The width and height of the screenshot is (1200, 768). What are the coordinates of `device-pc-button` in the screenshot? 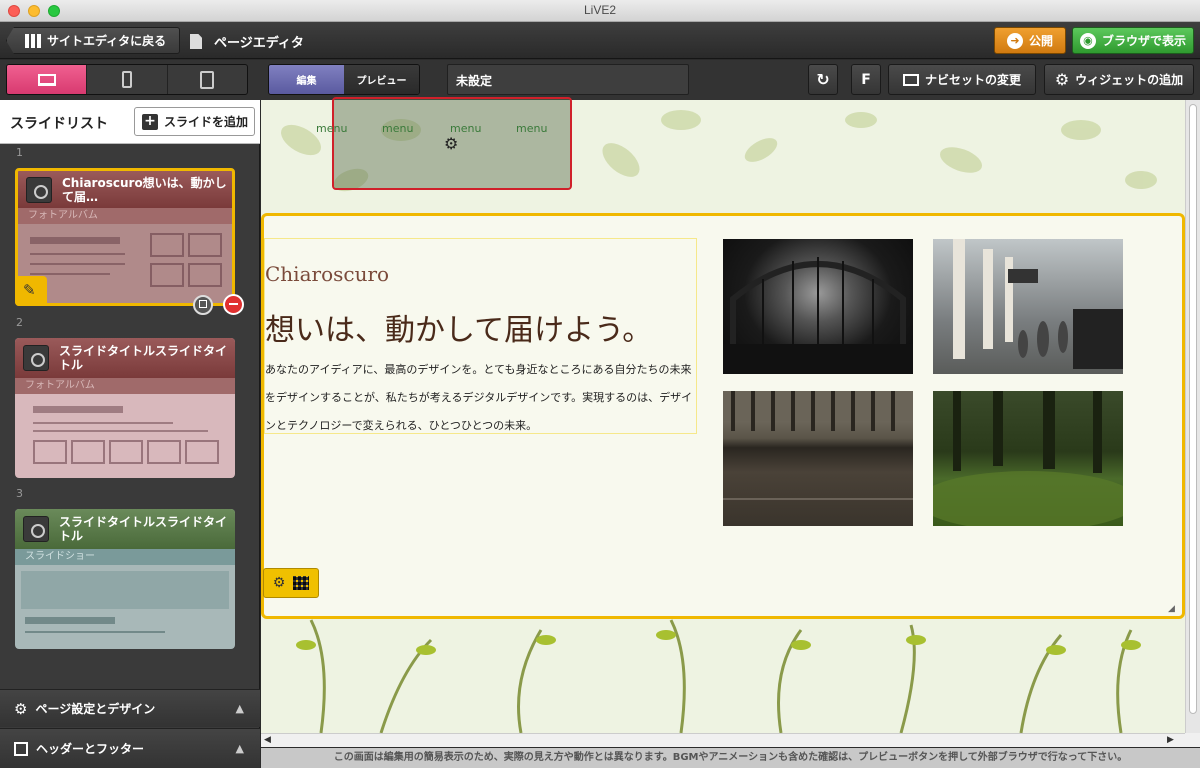 It's located at (47, 79).